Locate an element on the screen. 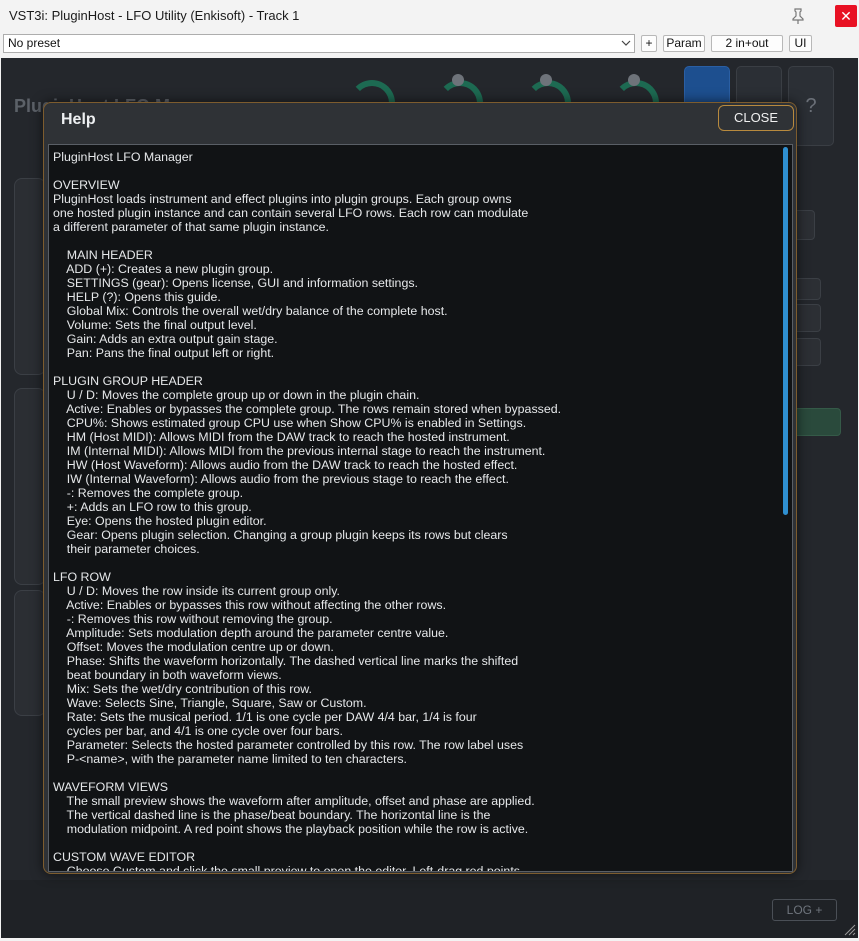  io-config-button: 2 in+out is located at coordinates (747, 43).